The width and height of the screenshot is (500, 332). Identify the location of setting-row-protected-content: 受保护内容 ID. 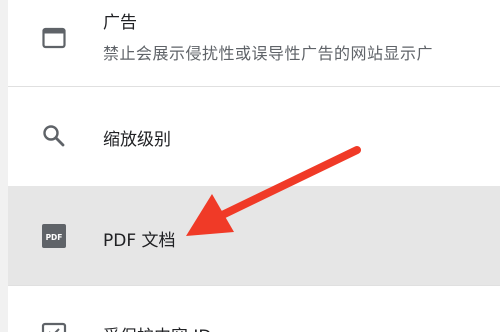
(254, 309).